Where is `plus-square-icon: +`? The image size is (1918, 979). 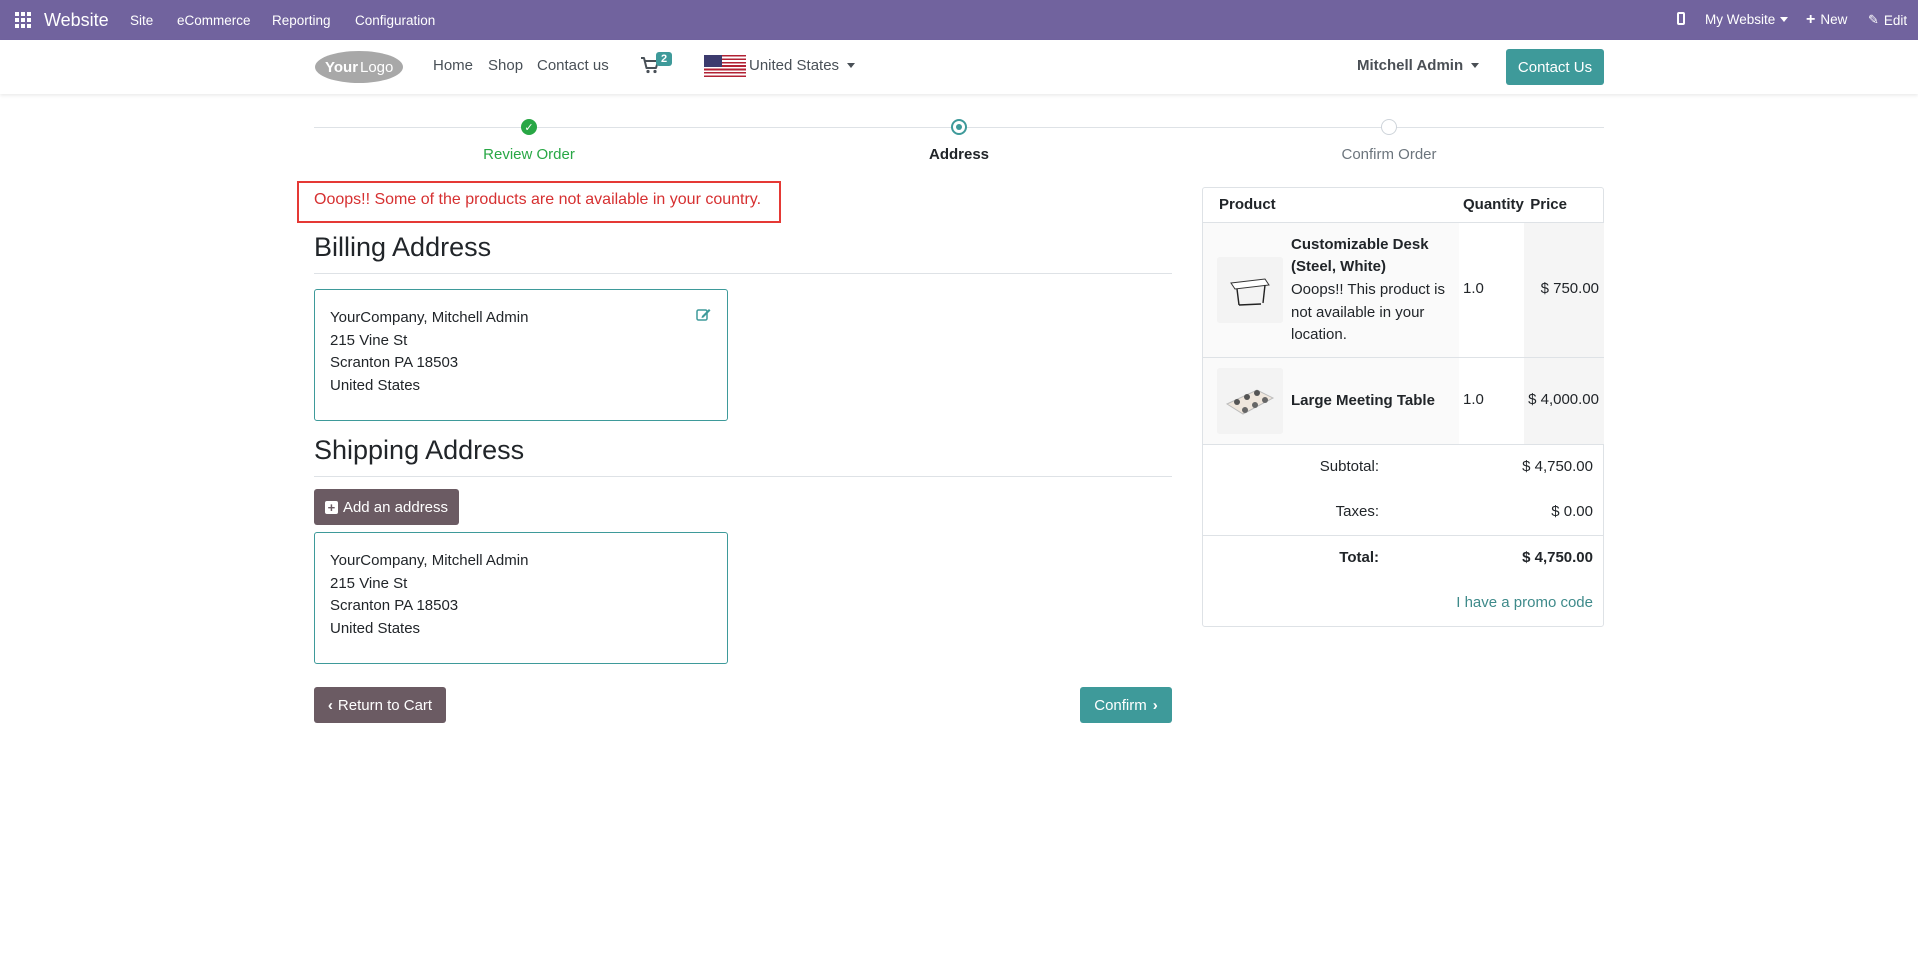 plus-square-icon: + is located at coordinates (331, 507).